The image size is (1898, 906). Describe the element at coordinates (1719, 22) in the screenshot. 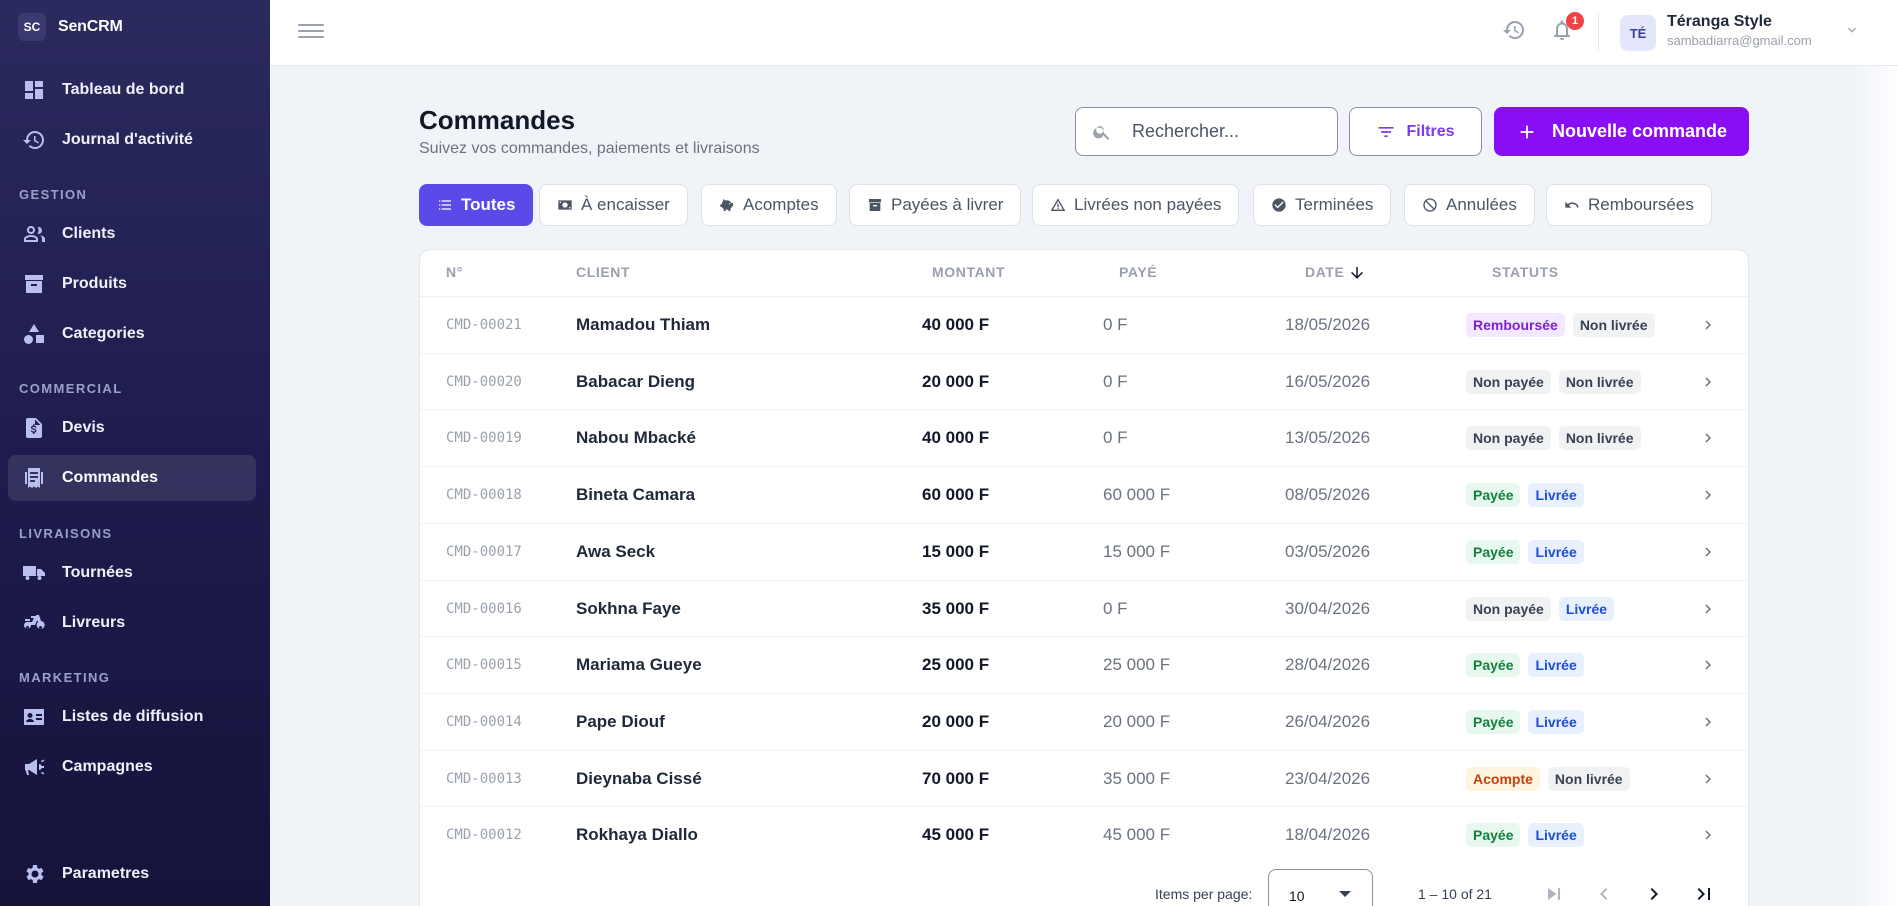

I see `user-name: Téranga Style` at that location.